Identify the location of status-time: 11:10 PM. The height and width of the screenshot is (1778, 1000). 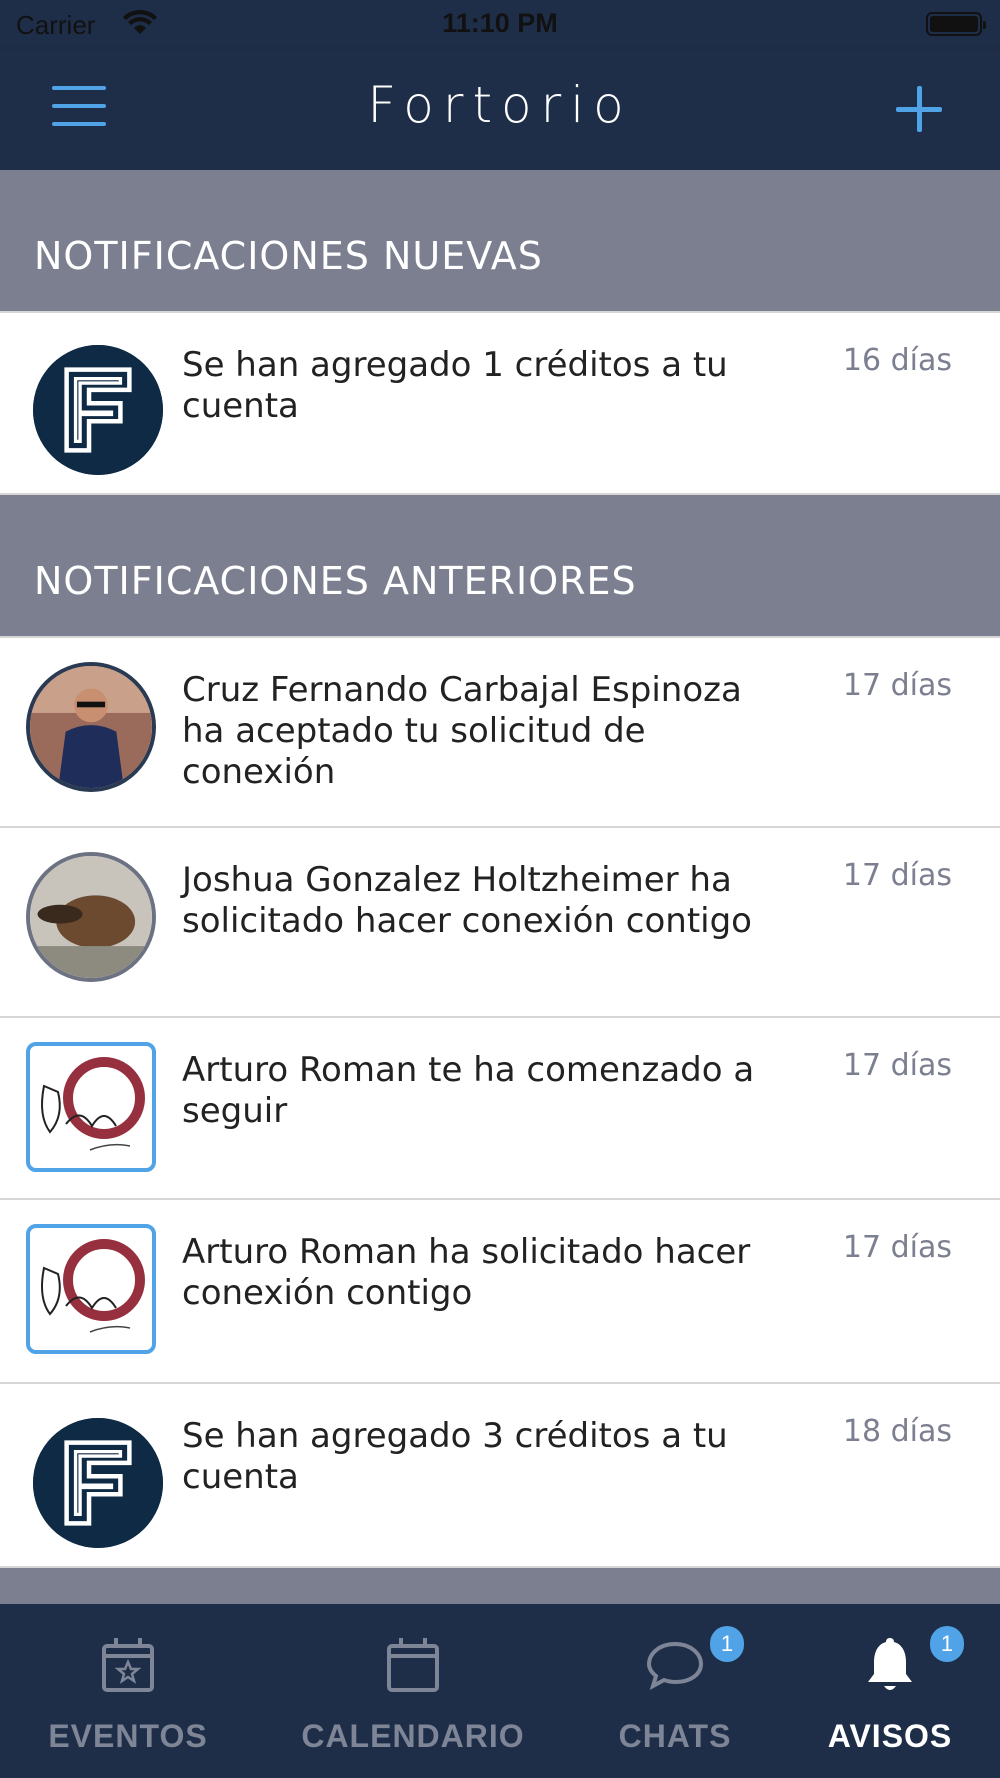
(500, 23).